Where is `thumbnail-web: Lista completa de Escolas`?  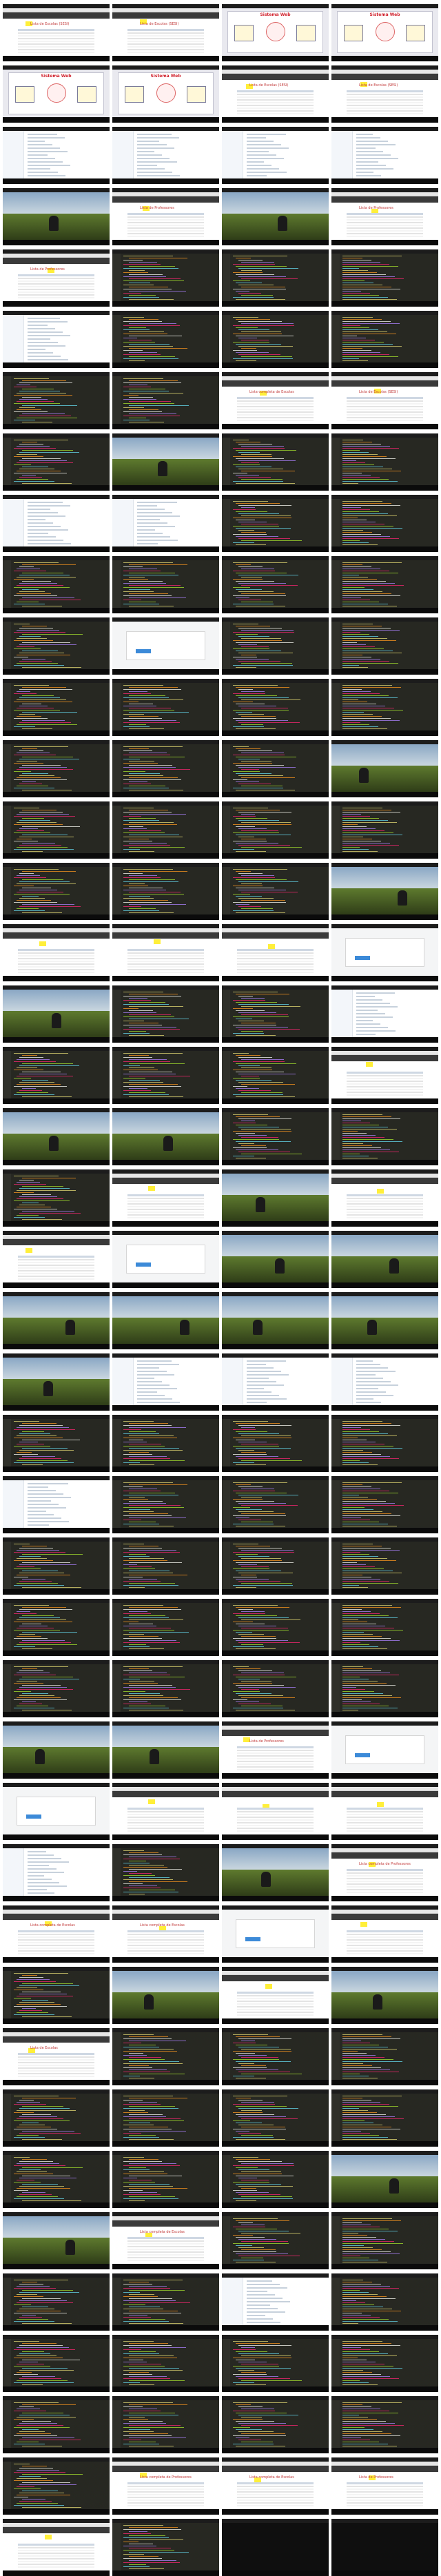 thumbnail-web: Lista completa de Escolas is located at coordinates (275, 400).